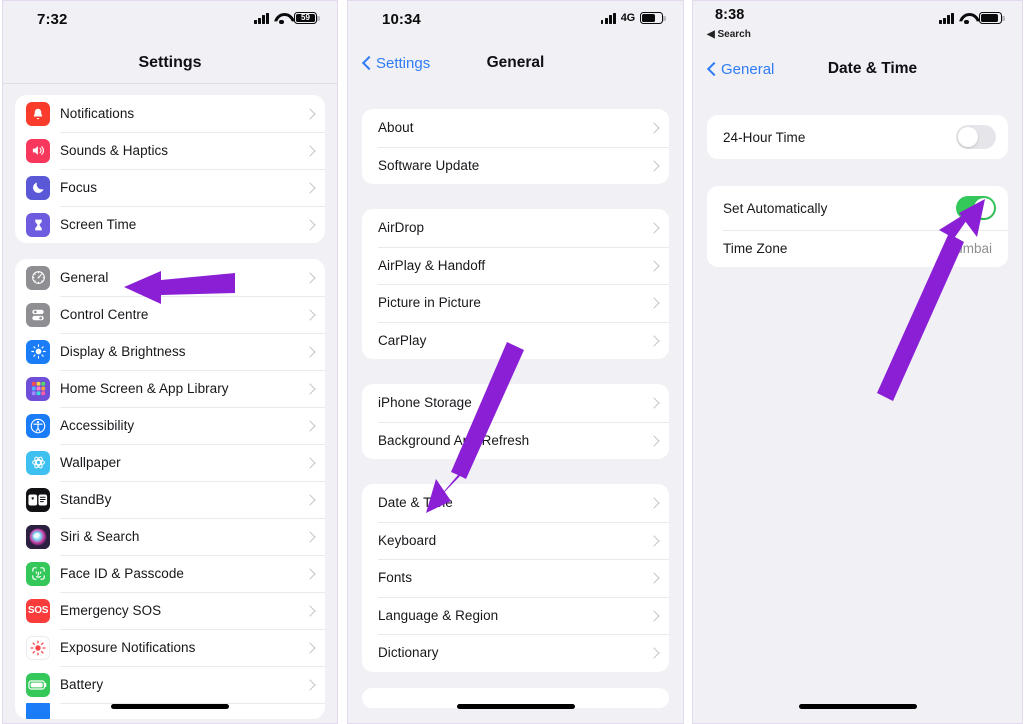 The height and width of the screenshot is (724, 1024). Describe the element at coordinates (429, 303) in the screenshot. I see `row-label: Picture in Picture` at that location.